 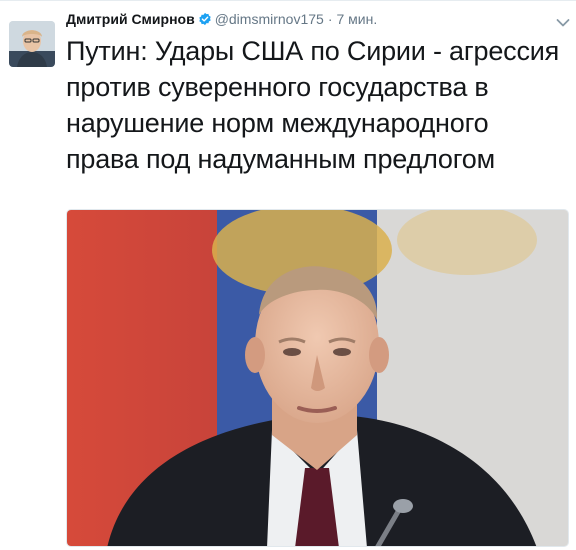 What do you see at coordinates (205, 19) in the screenshot?
I see `verified-badge-icon` at bounding box center [205, 19].